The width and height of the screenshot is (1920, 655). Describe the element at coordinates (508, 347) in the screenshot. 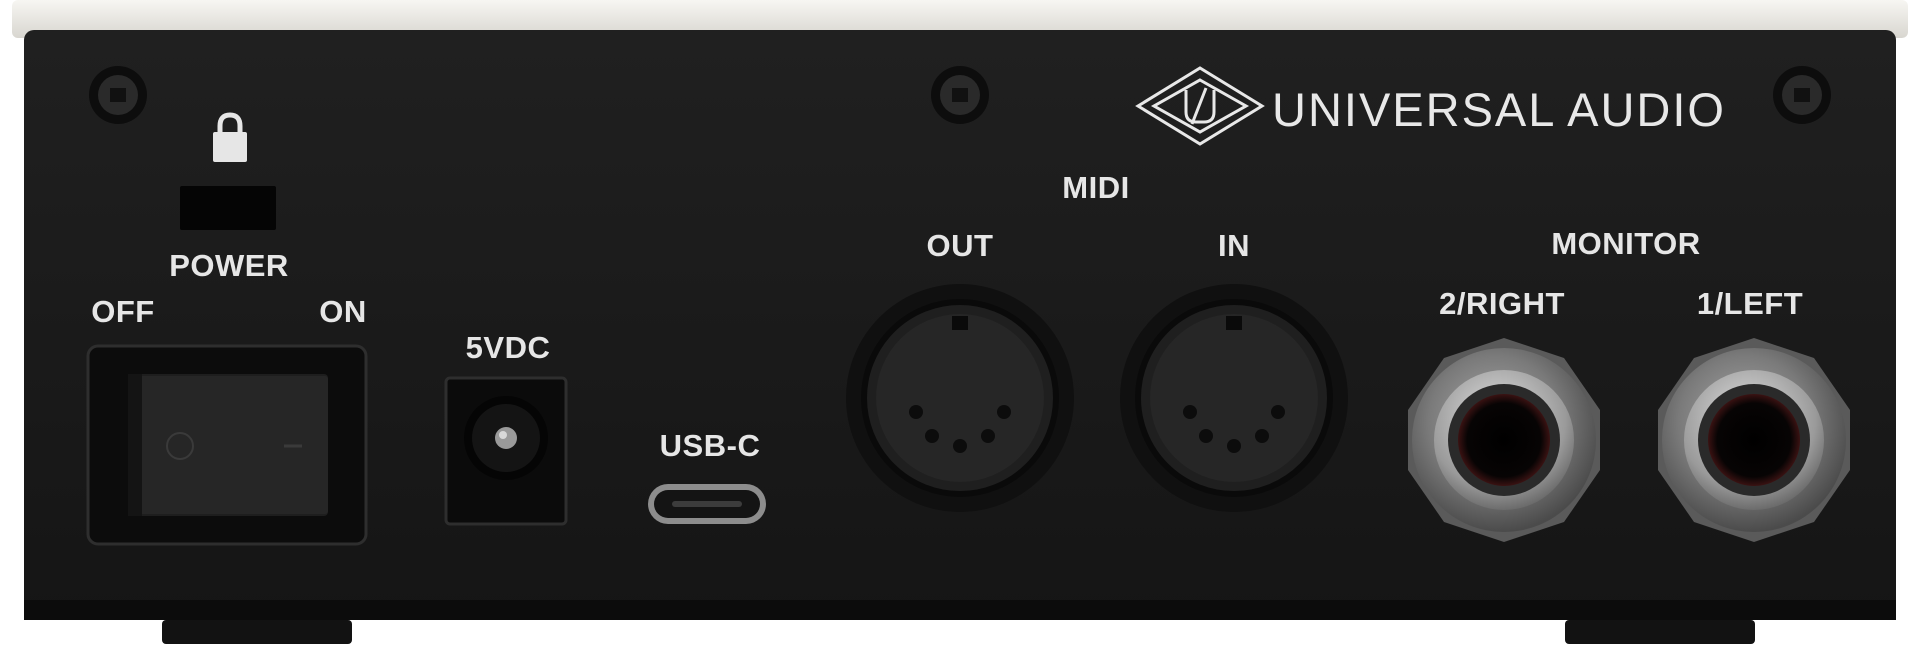

I see `dc-label: 5VDC` at that location.